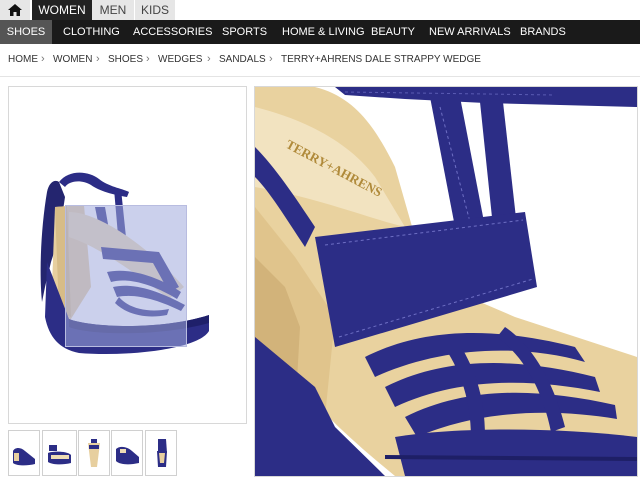 Image resolution: width=640 pixels, height=481 pixels. I want to click on nav-beauty: BEAUTY, so click(393, 32).